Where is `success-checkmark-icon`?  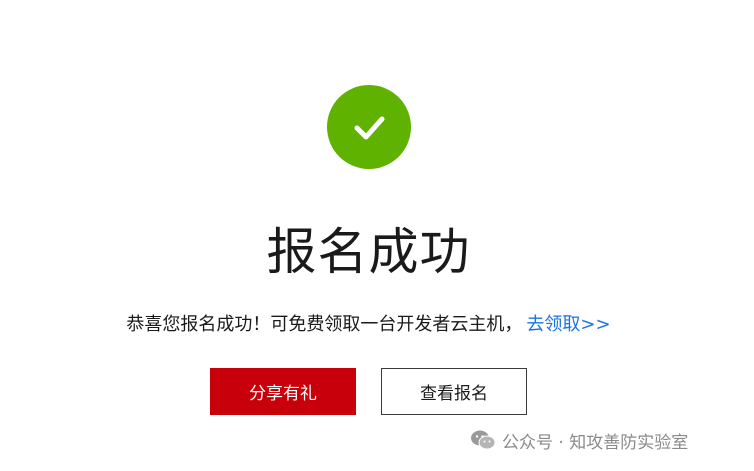
success-checkmark-icon is located at coordinates (369, 127).